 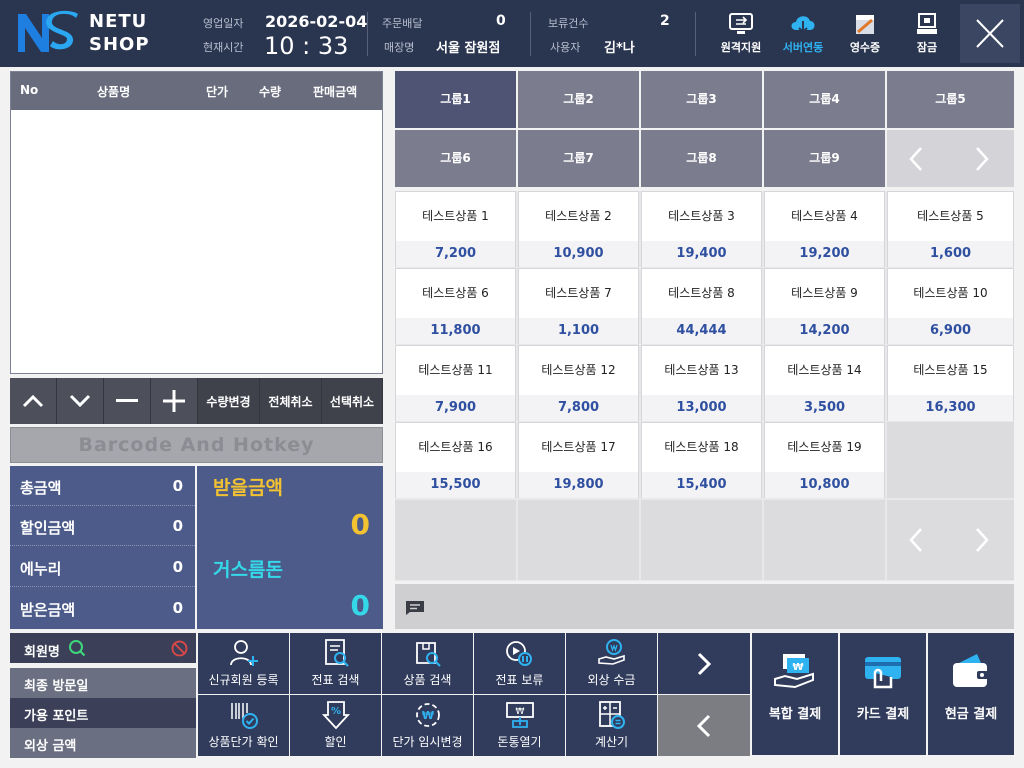 I want to click on product-tile: 테스트상품 17 19,800, so click(x=578, y=460).